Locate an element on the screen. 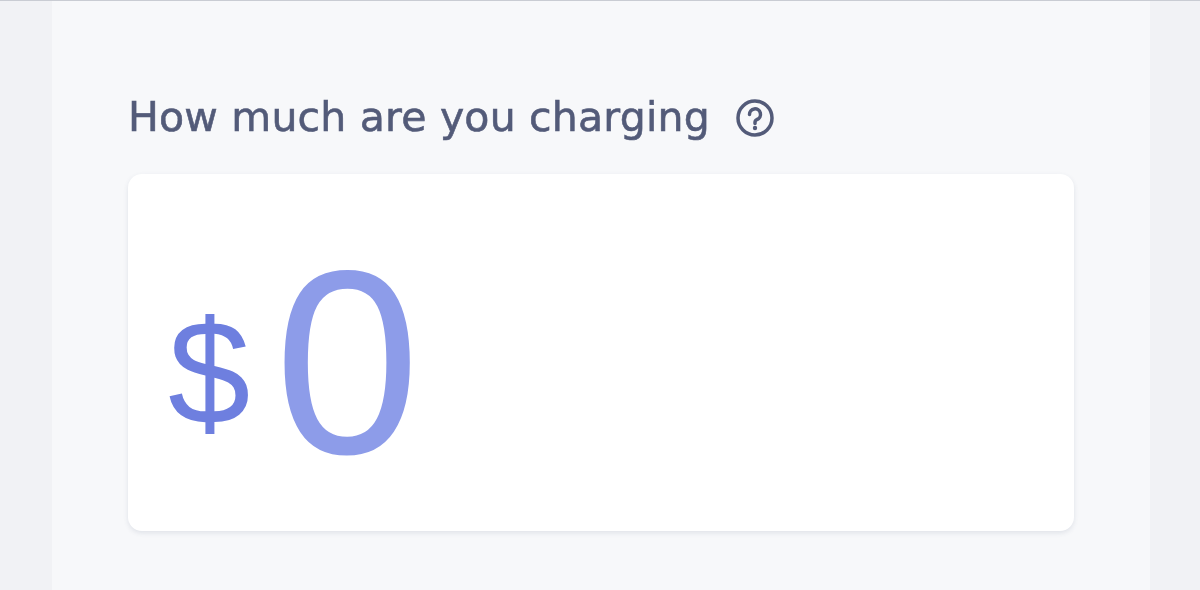 This screenshot has height=590, width=1200. question-label: How much are you charging is located at coordinates (419, 118).